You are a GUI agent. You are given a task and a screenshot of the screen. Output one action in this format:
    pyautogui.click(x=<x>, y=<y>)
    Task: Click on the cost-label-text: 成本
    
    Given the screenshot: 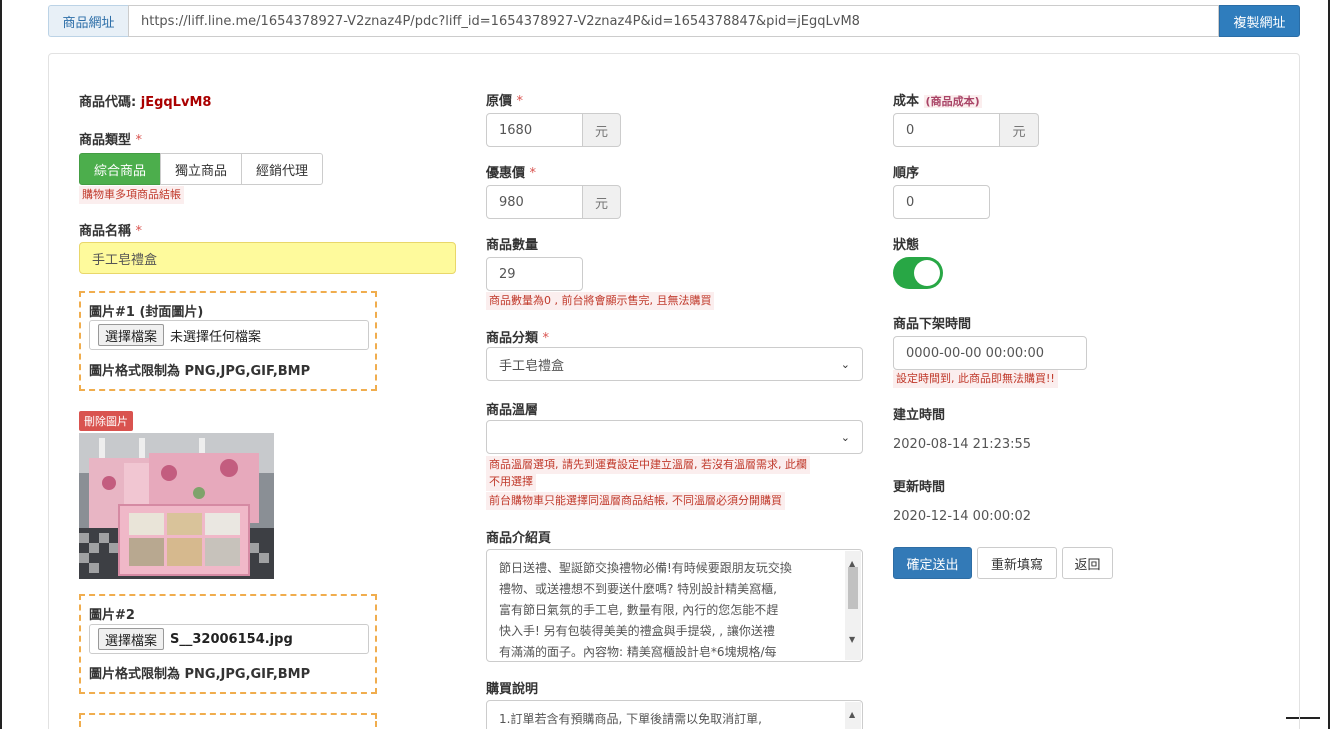 What is the action you would take?
    pyautogui.click(x=906, y=101)
    